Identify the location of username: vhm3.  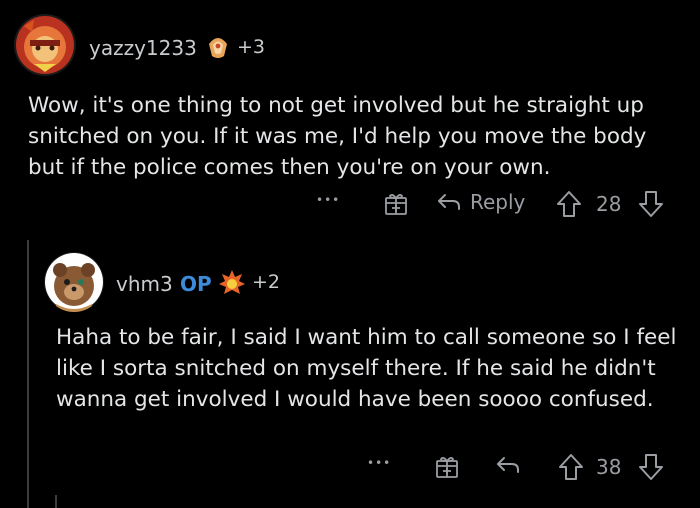
(144, 284).